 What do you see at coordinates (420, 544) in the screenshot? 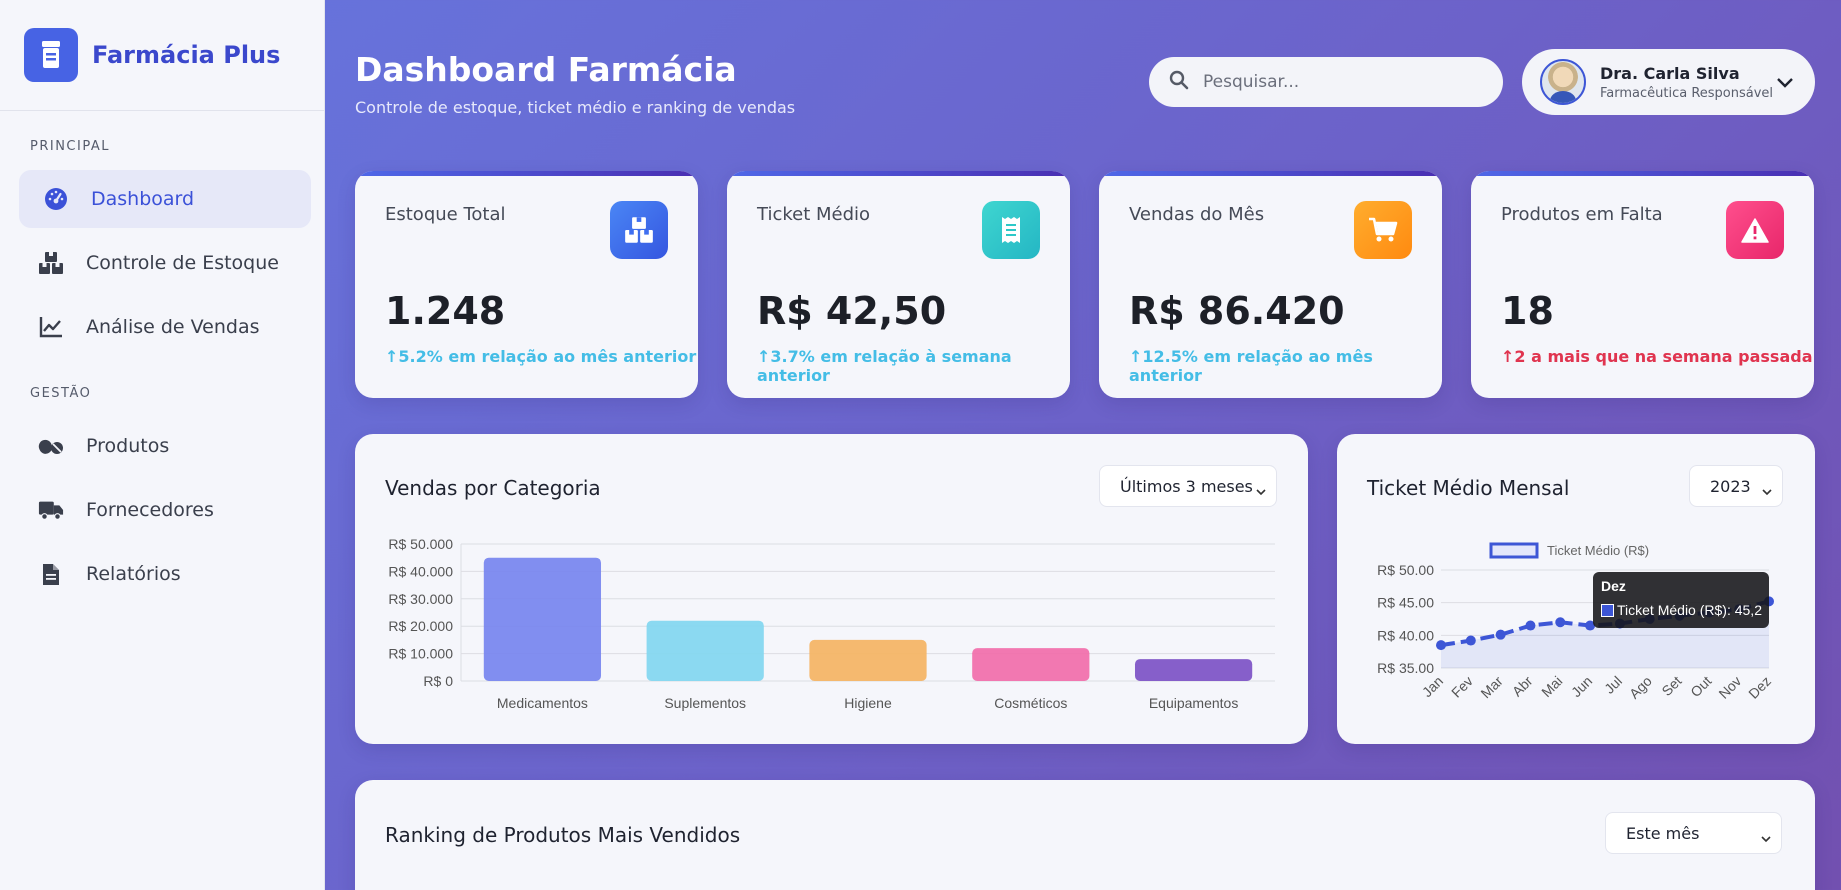
I see `y-tick-label: R$ 50.000` at bounding box center [420, 544].